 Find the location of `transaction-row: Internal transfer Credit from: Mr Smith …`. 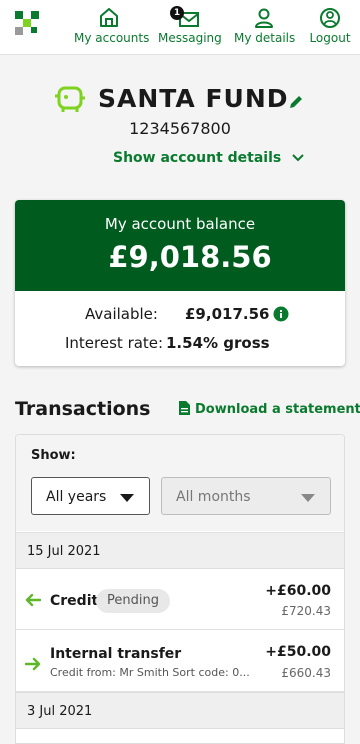

transaction-row: Internal transfer Credit from: Mr Smith … is located at coordinates (180, 661).